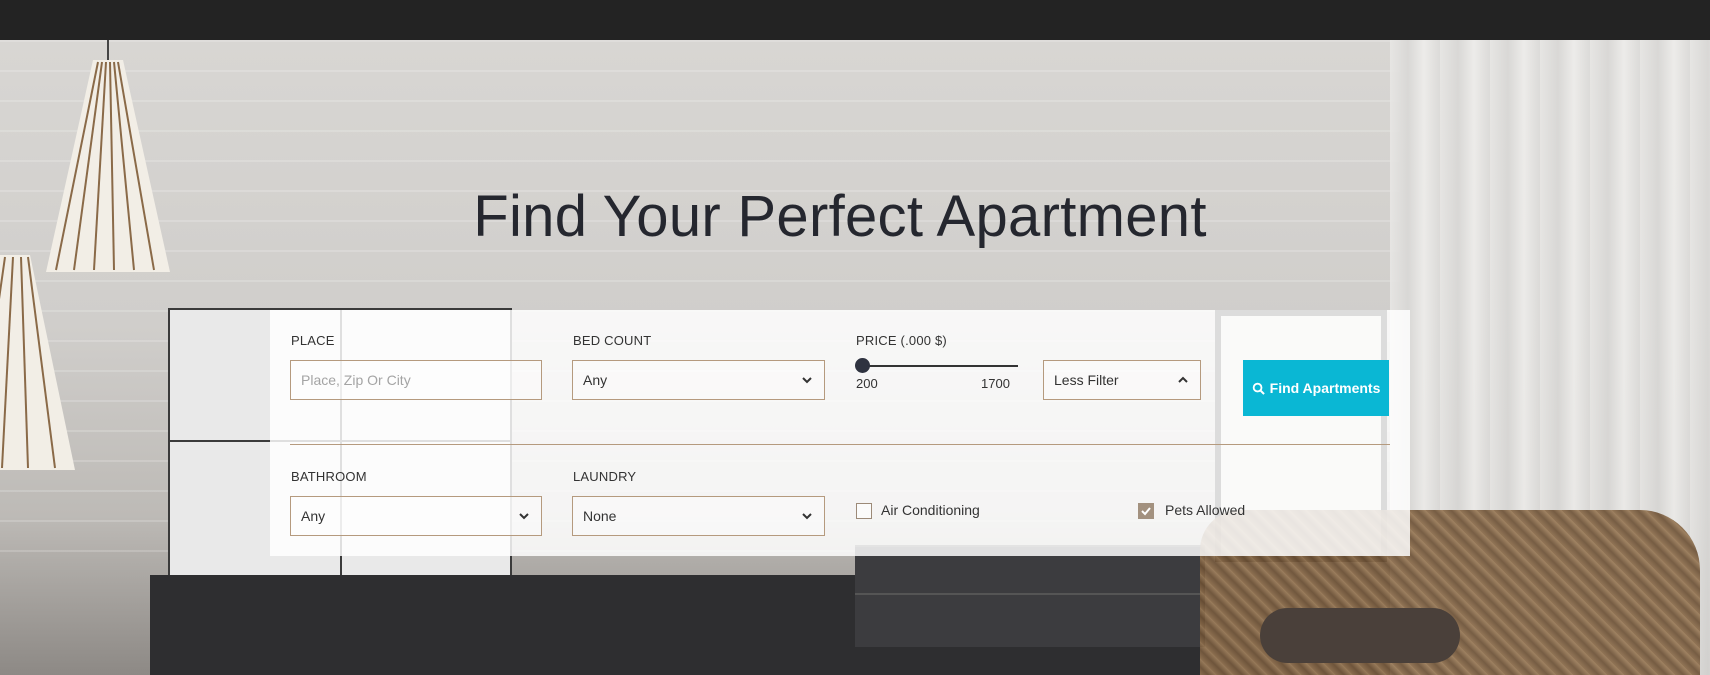 This screenshot has width=1710, height=675. I want to click on bathroom-value: Any, so click(313, 516).